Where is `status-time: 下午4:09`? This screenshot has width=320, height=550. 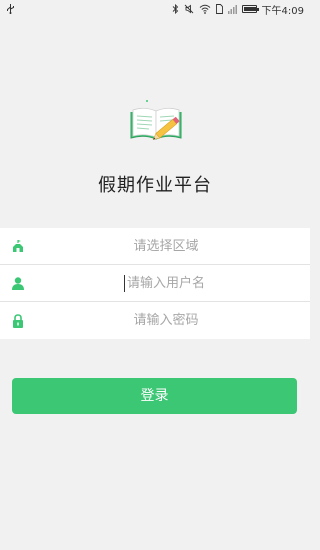
status-time: 下午4:09 is located at coordinates (282, 11).